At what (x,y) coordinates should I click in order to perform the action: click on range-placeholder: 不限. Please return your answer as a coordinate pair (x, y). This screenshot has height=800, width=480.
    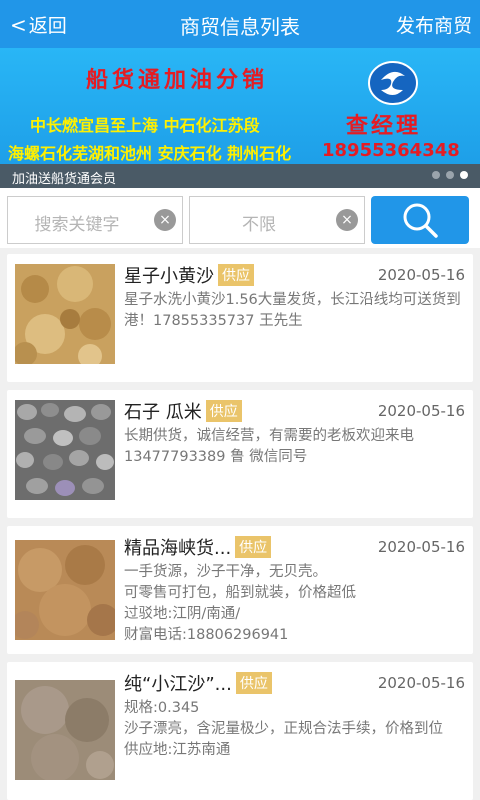
    Looking at the image, I should click on (259, 225).